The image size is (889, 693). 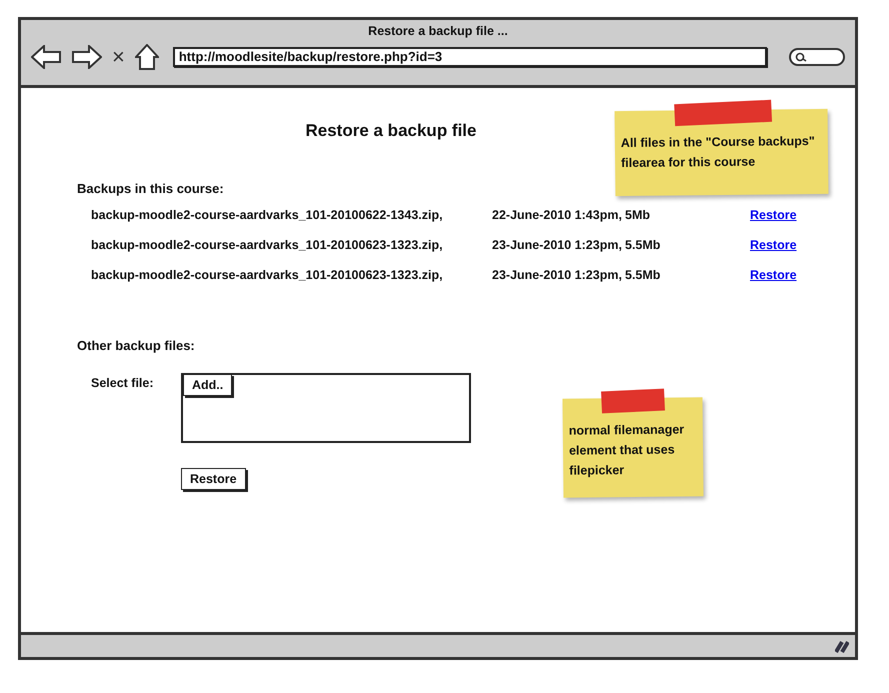 What do you see at coordinates (469, 57) in the screenshot?
I see `address-field: http://moodlesite/backup/restore.php?id=3` at bounding box center [469, 57].